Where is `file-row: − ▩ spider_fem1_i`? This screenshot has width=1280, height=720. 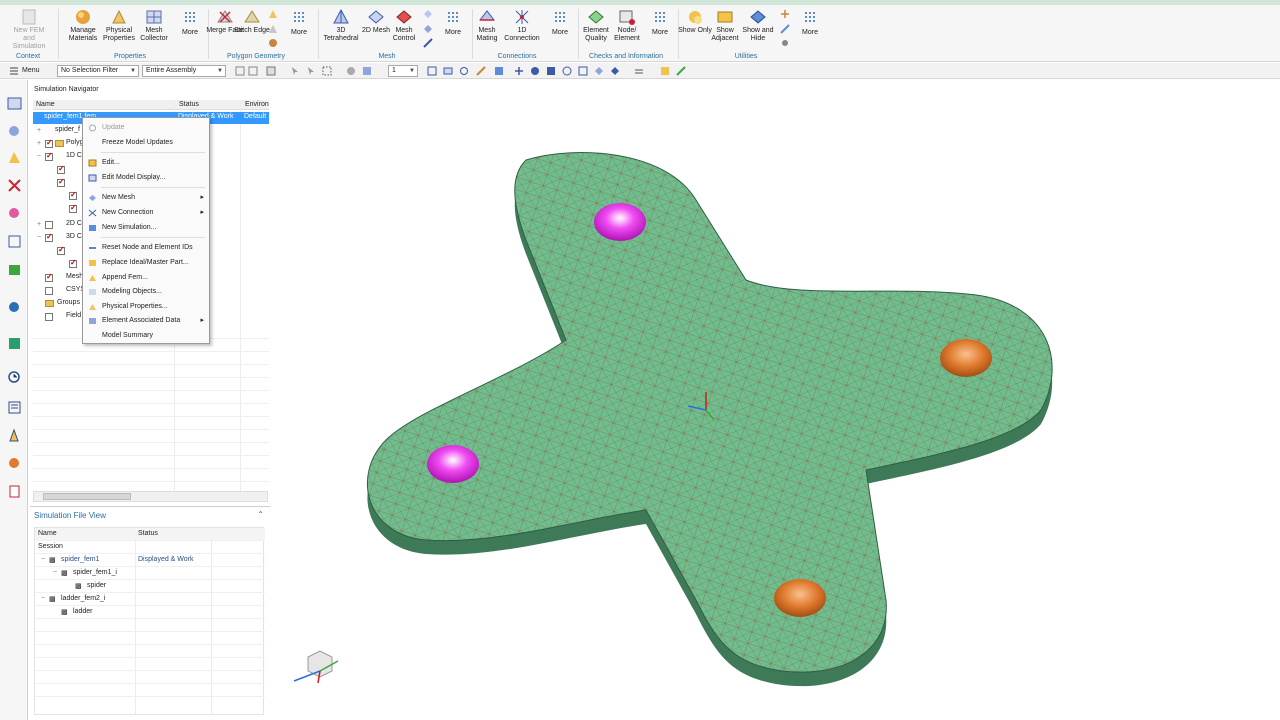
file-row: − ▩ spider_fem1_i is located at coordinates (150, 573).